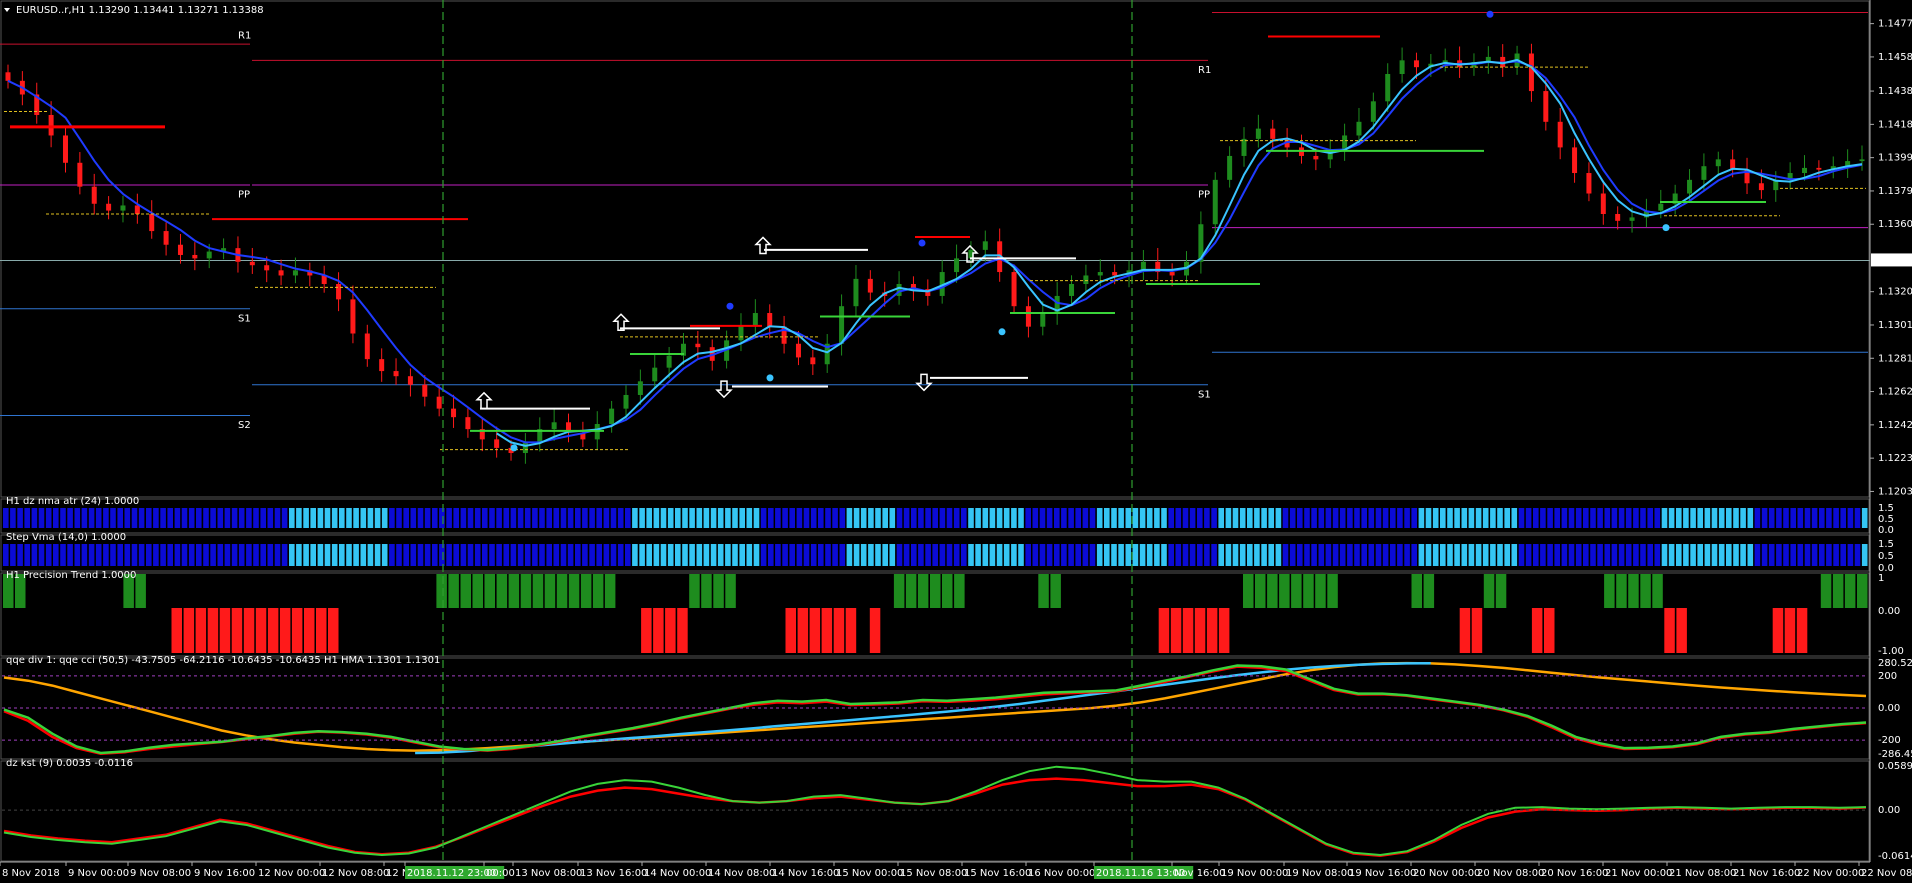 This screenshot has height=883, width=1912. Describe the element at coordinates (1895, 358) in the screenshot. I see `price-tick-label: 1.12815` at that location.